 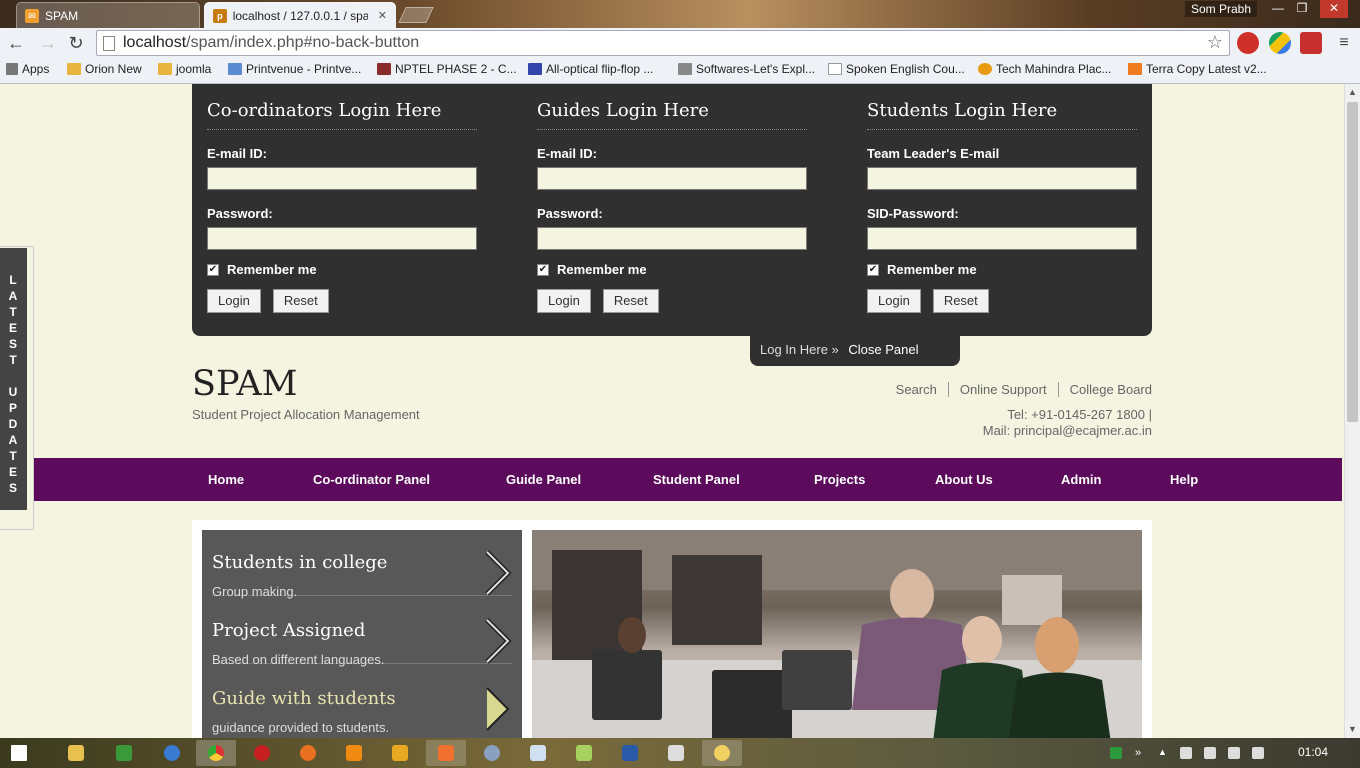 I want to click on scroll-down-icon: ▼, so click(x=1352, y=729).